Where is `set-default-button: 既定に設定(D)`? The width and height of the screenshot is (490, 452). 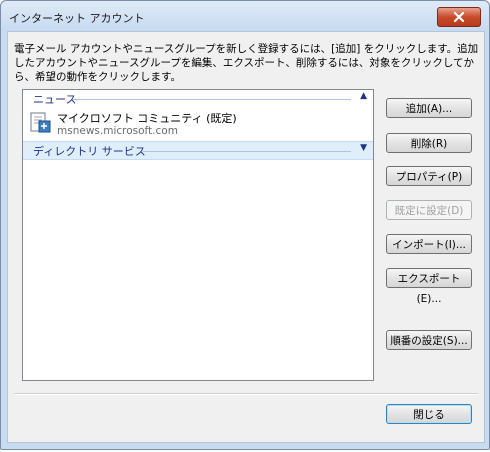
set-default-button: 既定に設定(D) is located at coordinates (429, 210).